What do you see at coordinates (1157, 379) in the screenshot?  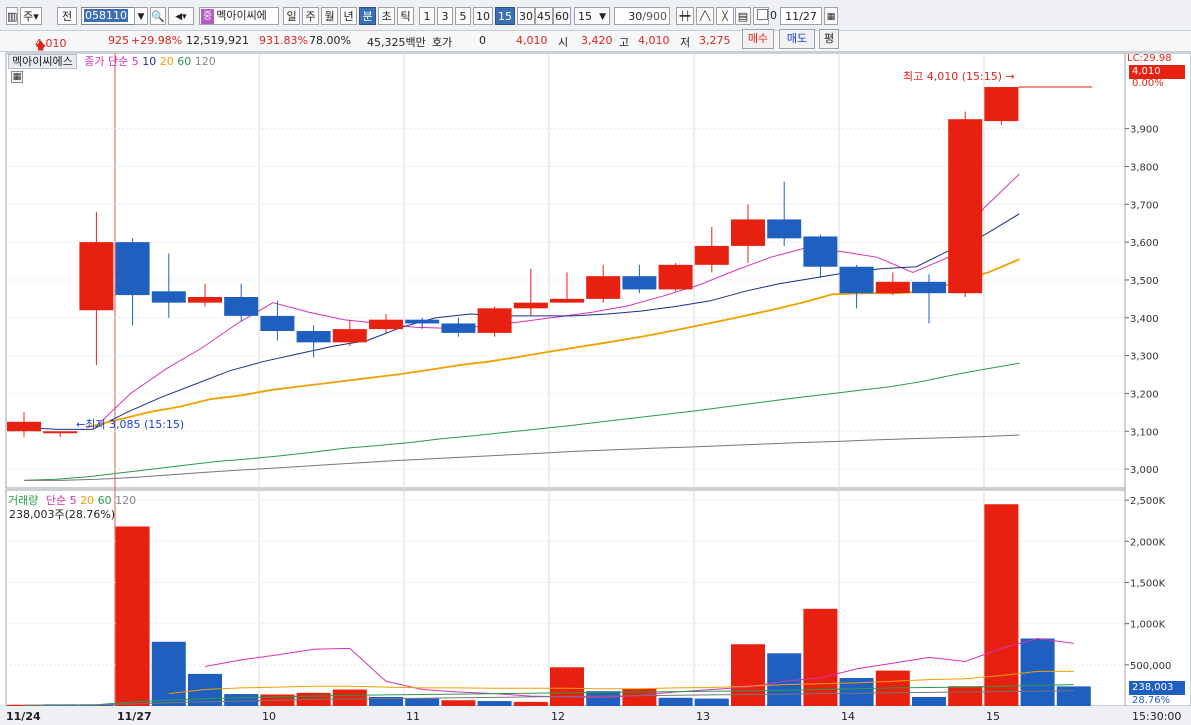 I see `right-axis` at bounding box center [1157, 379].